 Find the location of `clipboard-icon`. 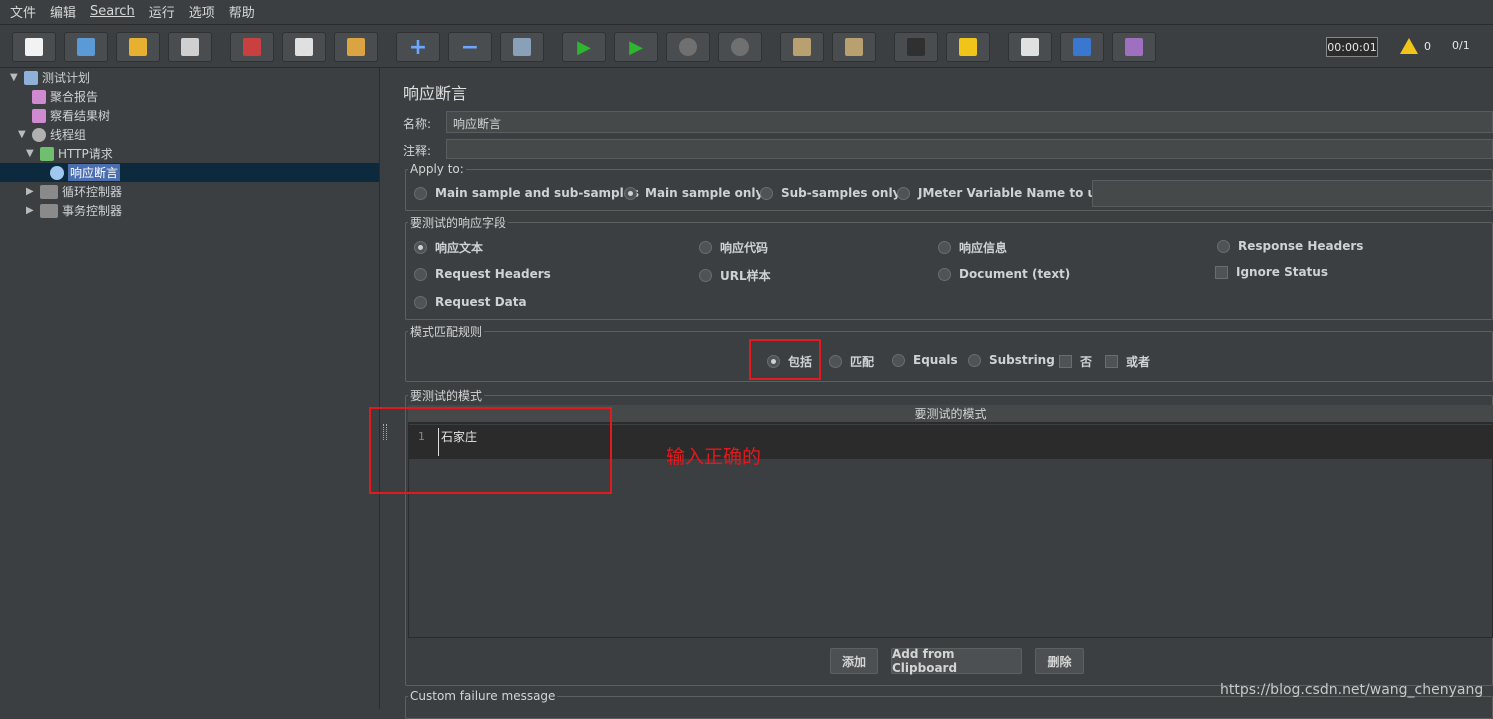

clipboard-icon is located at coordinates (356, 47).